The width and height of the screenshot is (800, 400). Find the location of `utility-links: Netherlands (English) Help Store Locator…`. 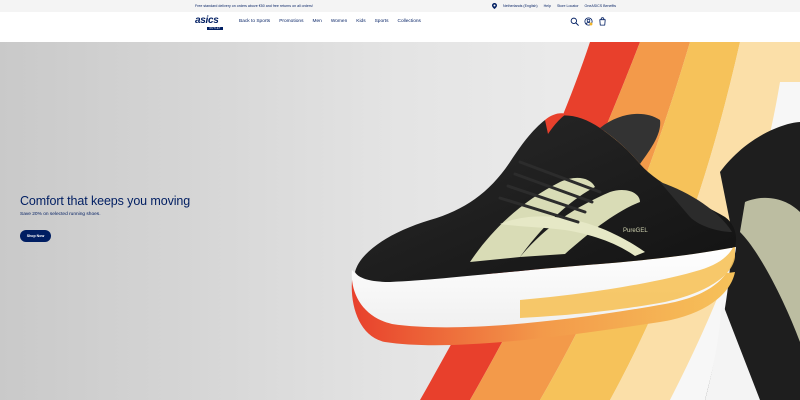

utility-links: Netherlands (English) Help Store Locator… is located at coordinates (554, 6).